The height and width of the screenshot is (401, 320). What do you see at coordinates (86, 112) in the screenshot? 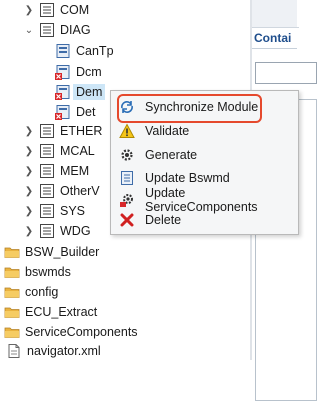
I see `tree-item-label: Det` at bounding box center [86, 112].